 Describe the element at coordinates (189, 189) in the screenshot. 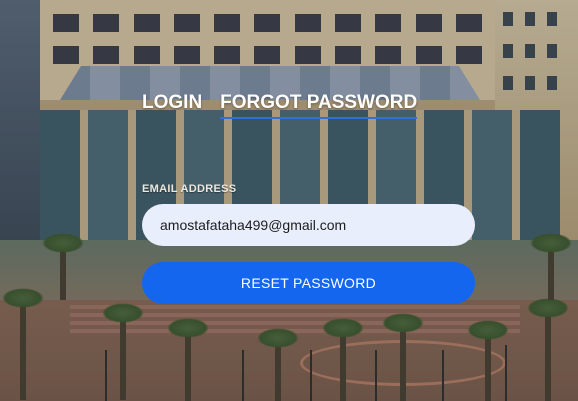

I see `email-address-label: EMAIL ADDRESS` at that location.